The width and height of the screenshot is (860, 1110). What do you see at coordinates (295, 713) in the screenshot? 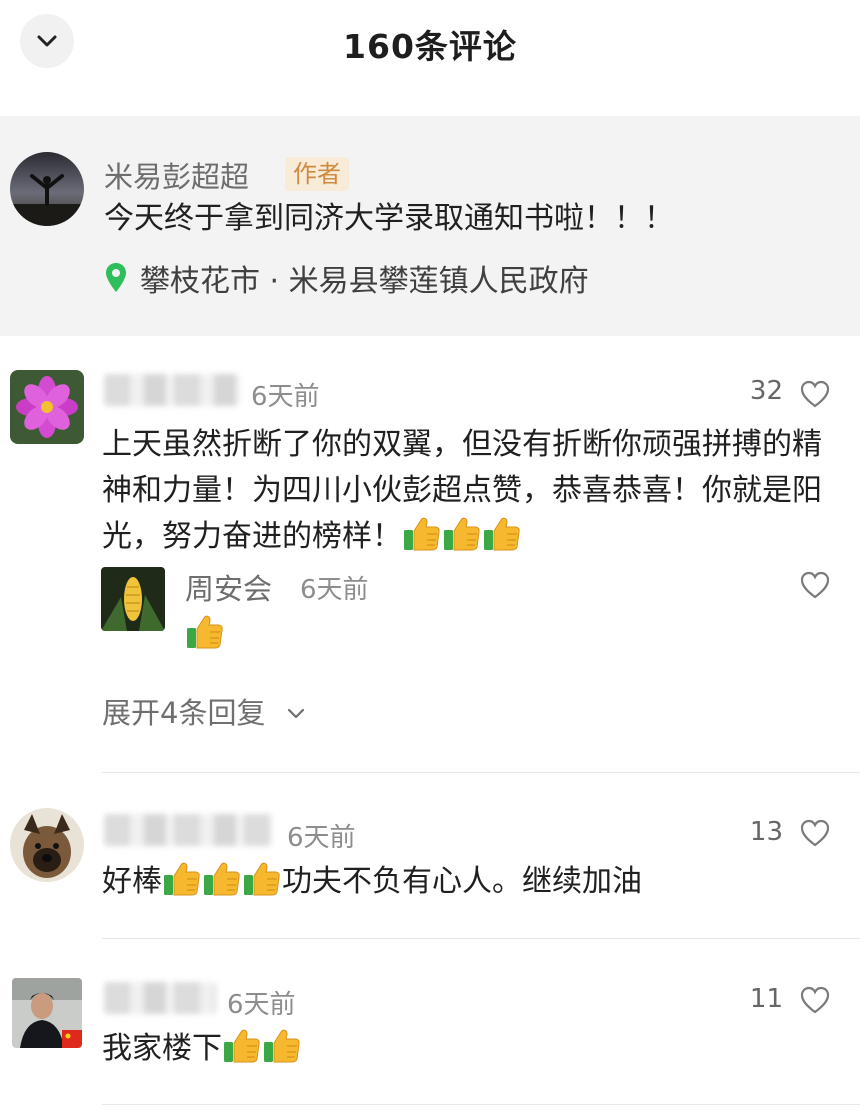
I see `chevron-down-icon` at bounding box center [295, 713].